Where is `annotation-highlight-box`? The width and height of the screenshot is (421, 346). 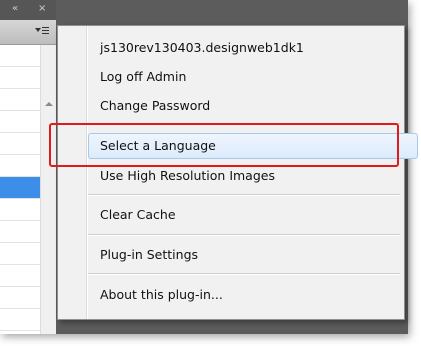
annotation-highlight-box is located at coordinates (224, 145).